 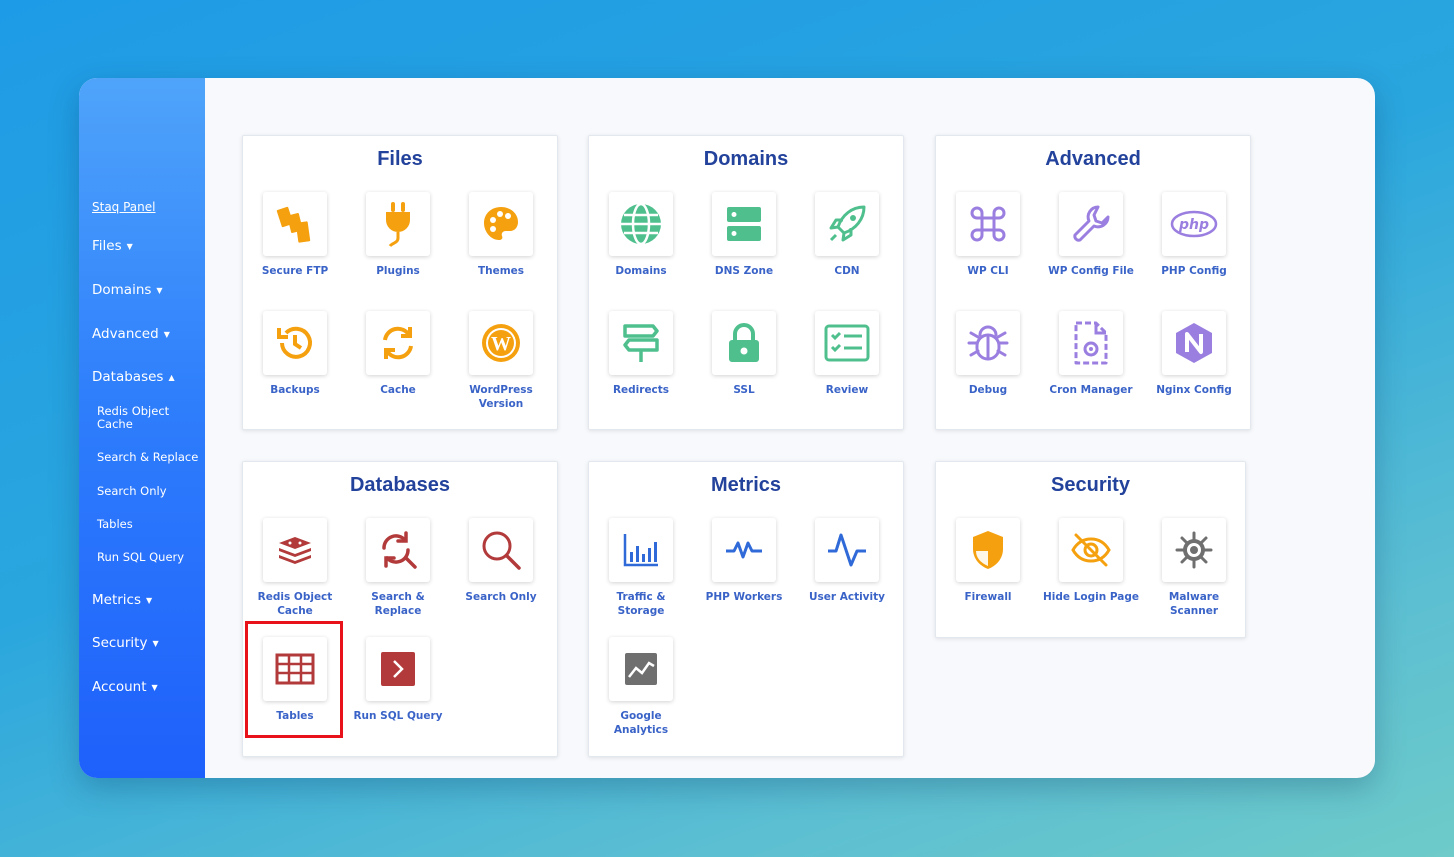 What do you see at coordinates (112, 246) in the screenshot?
I see `sidebar-item-files: Files ▼` at bounding box center [112, 246].